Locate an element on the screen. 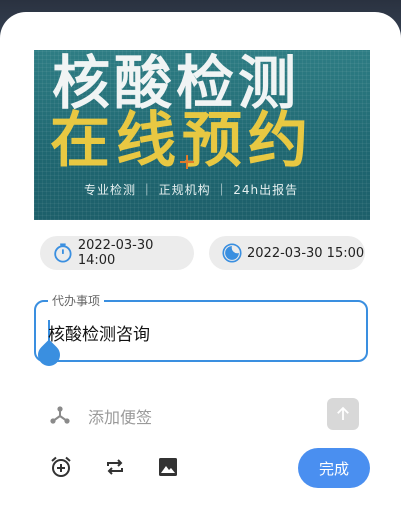 This screenshot has height=522, width=401. share-nodes-icon is located at coordinates (60, 415).